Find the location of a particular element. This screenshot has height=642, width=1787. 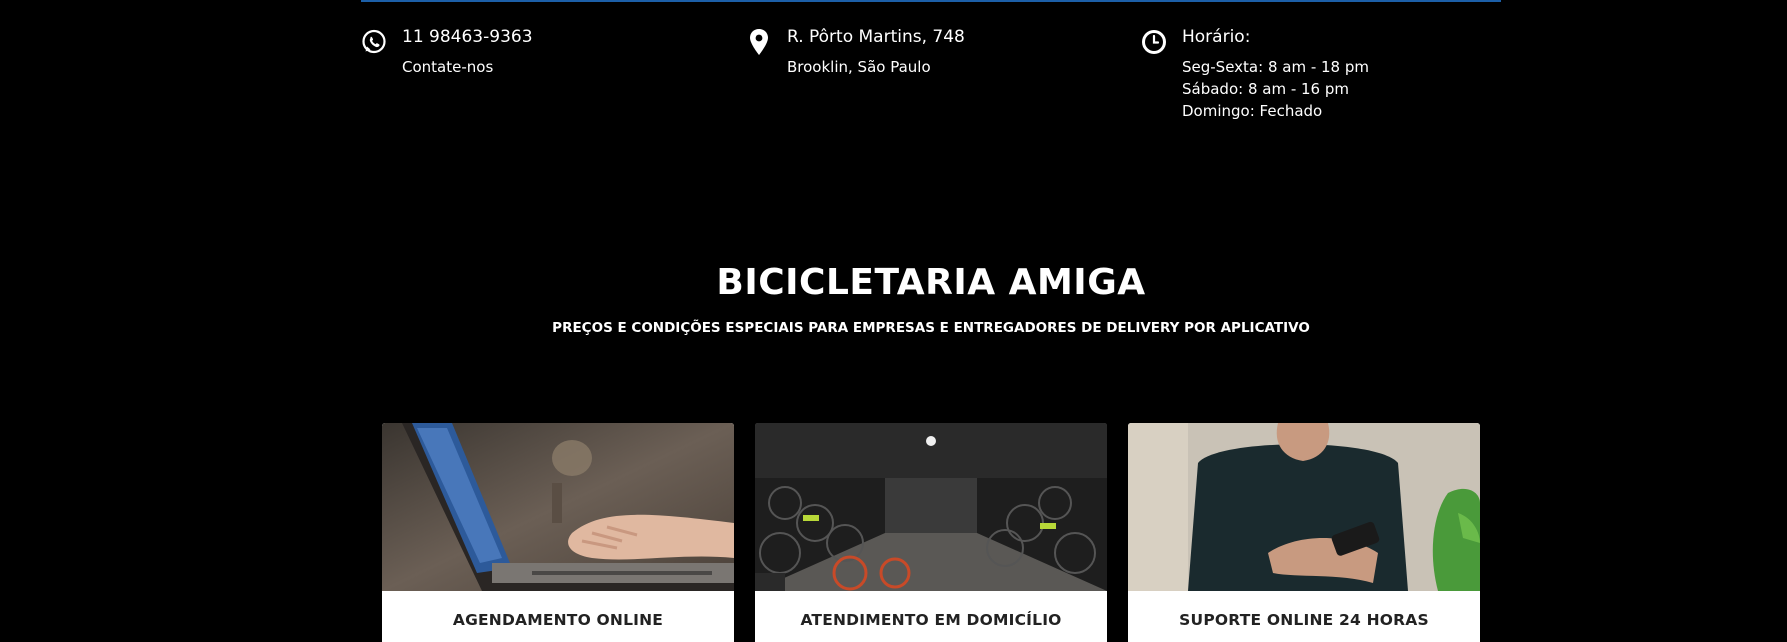

person-phone-image is located at coordinates (1304, 507).